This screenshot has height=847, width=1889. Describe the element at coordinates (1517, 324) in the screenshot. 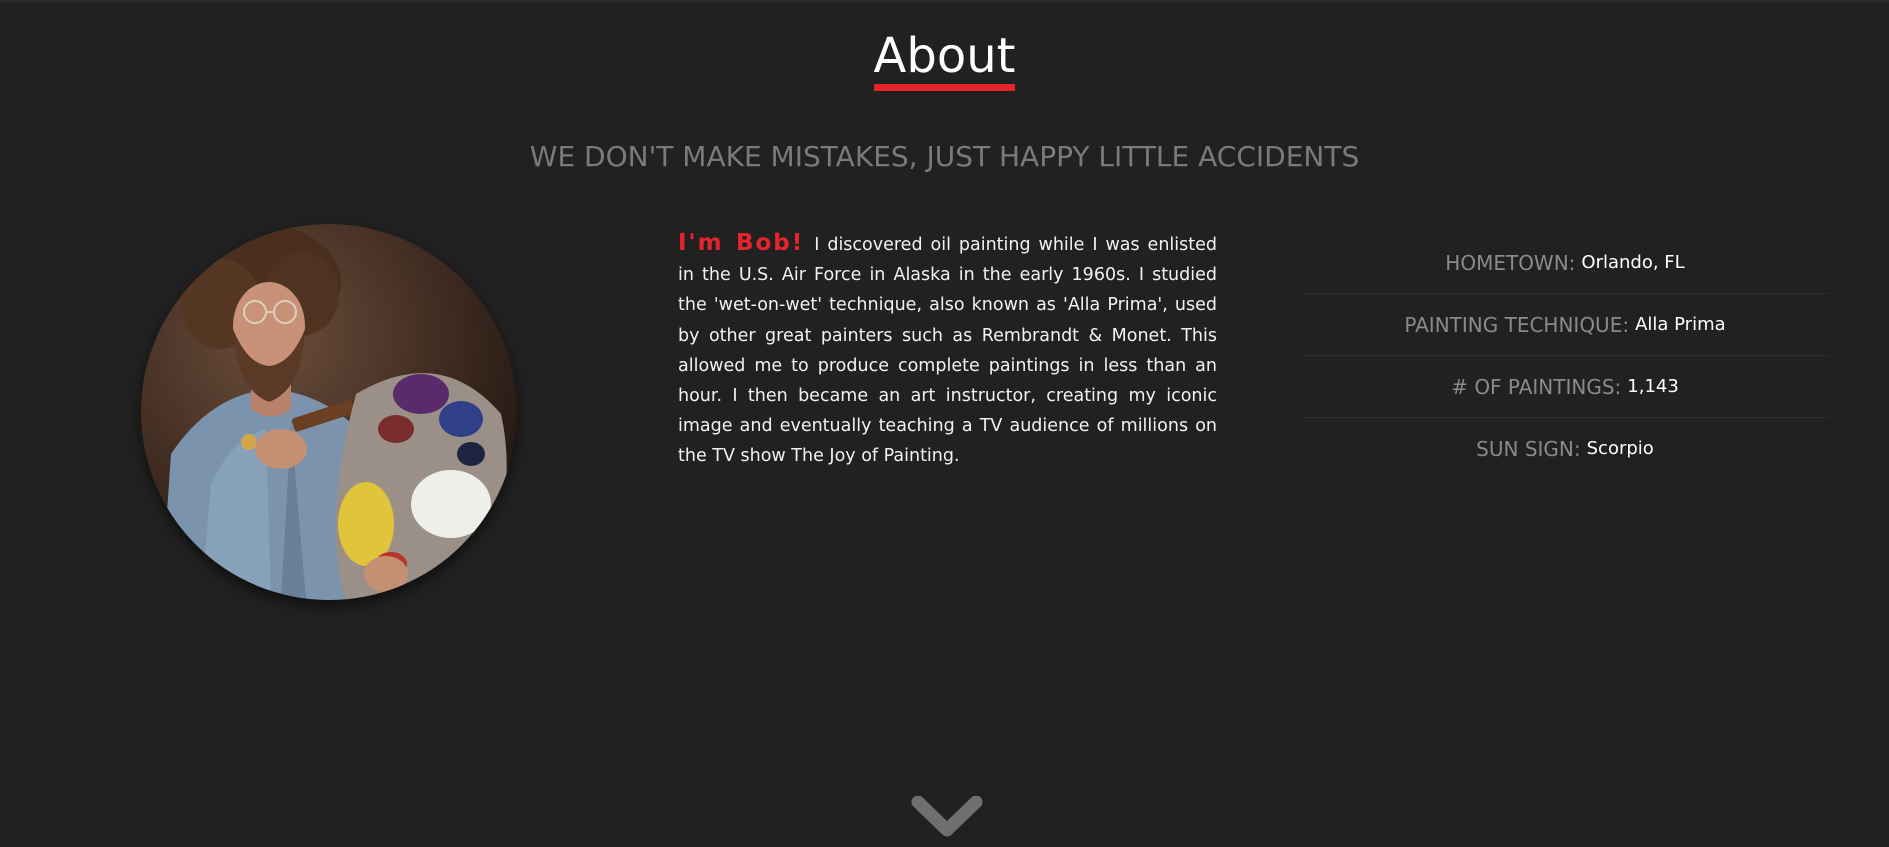

I see `fact-label: PAINTING TECHNIQUE:` at that location.